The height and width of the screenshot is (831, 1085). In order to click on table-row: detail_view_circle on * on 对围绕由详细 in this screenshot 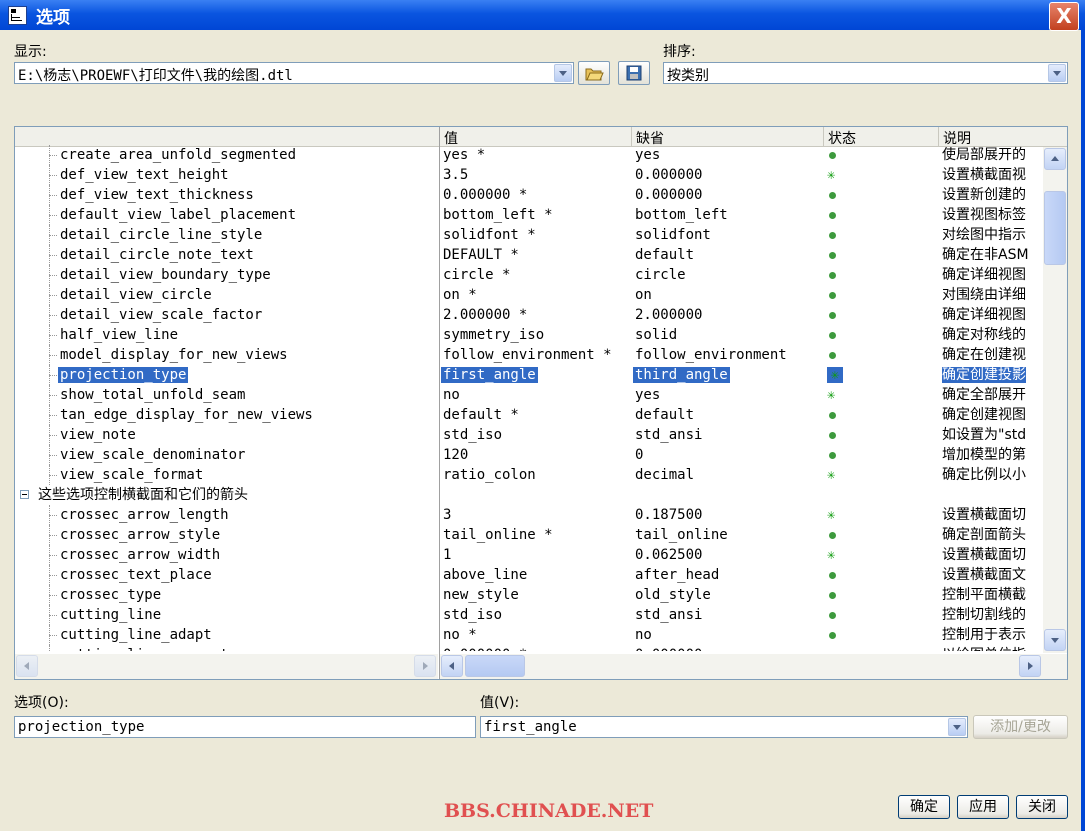, I will do `click(534, 295)`.